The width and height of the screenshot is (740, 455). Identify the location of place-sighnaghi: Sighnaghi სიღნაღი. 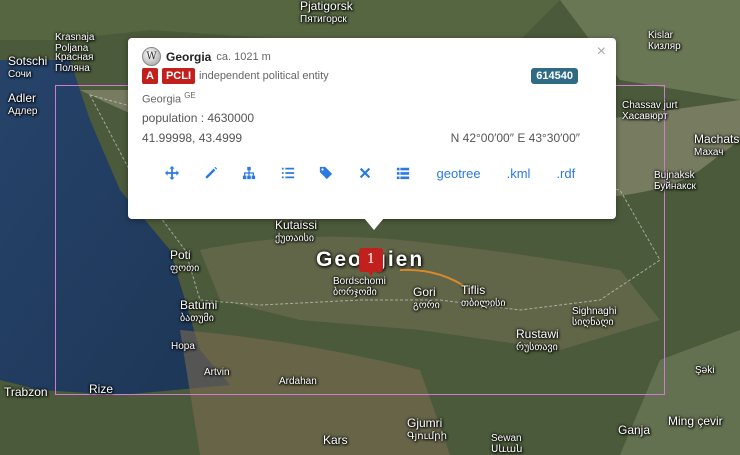
(594, 317).